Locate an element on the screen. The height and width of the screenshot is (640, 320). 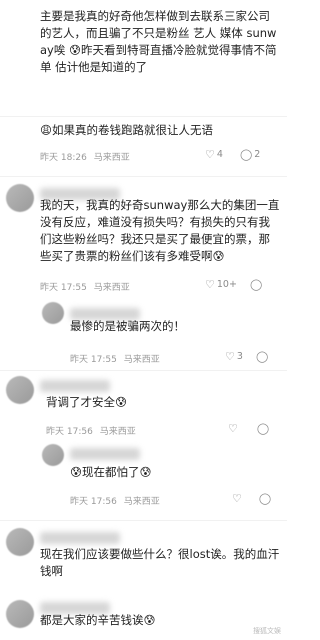
like-count: 10+ is located at coordinates (226, 284).